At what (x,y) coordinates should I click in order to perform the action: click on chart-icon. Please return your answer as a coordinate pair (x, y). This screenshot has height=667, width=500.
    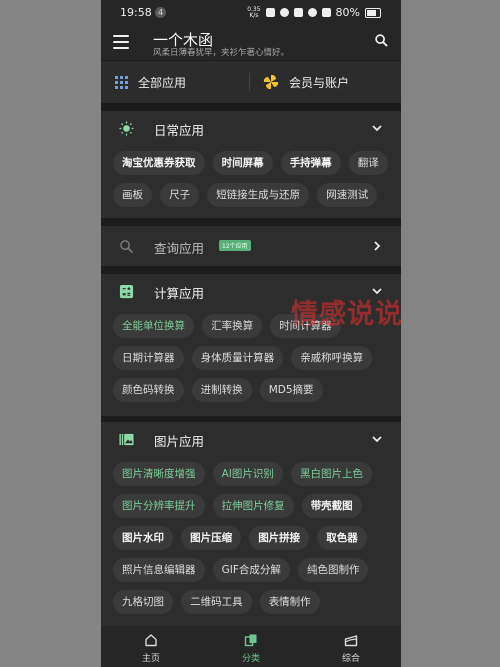
    Looking at the image, I should click on (351, 641).